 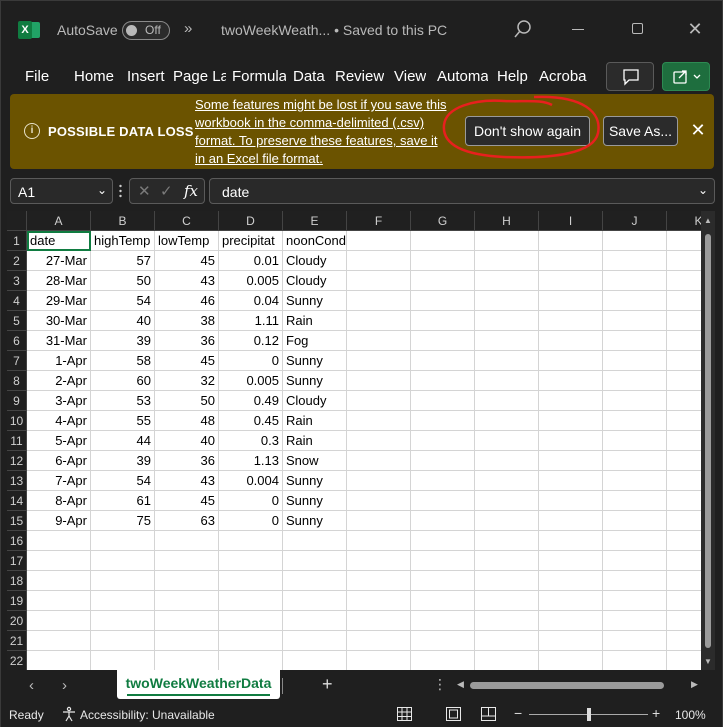 I want to click on more-commands-icon: », so click(x=188, y=28).